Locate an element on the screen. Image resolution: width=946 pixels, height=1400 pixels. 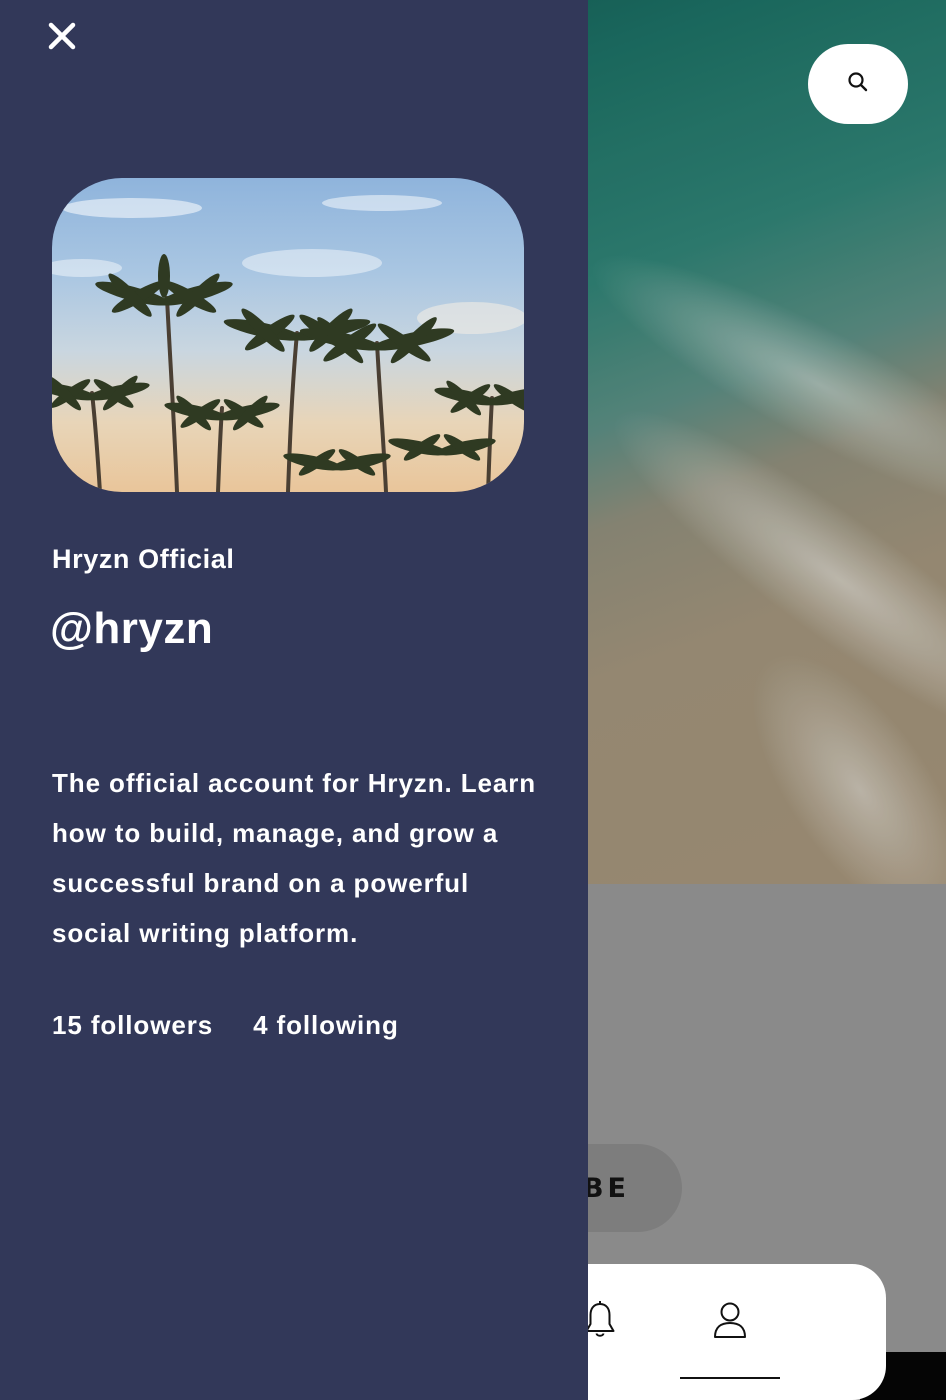
profile-handle: @hryzn is located at coordinates (132, 628).